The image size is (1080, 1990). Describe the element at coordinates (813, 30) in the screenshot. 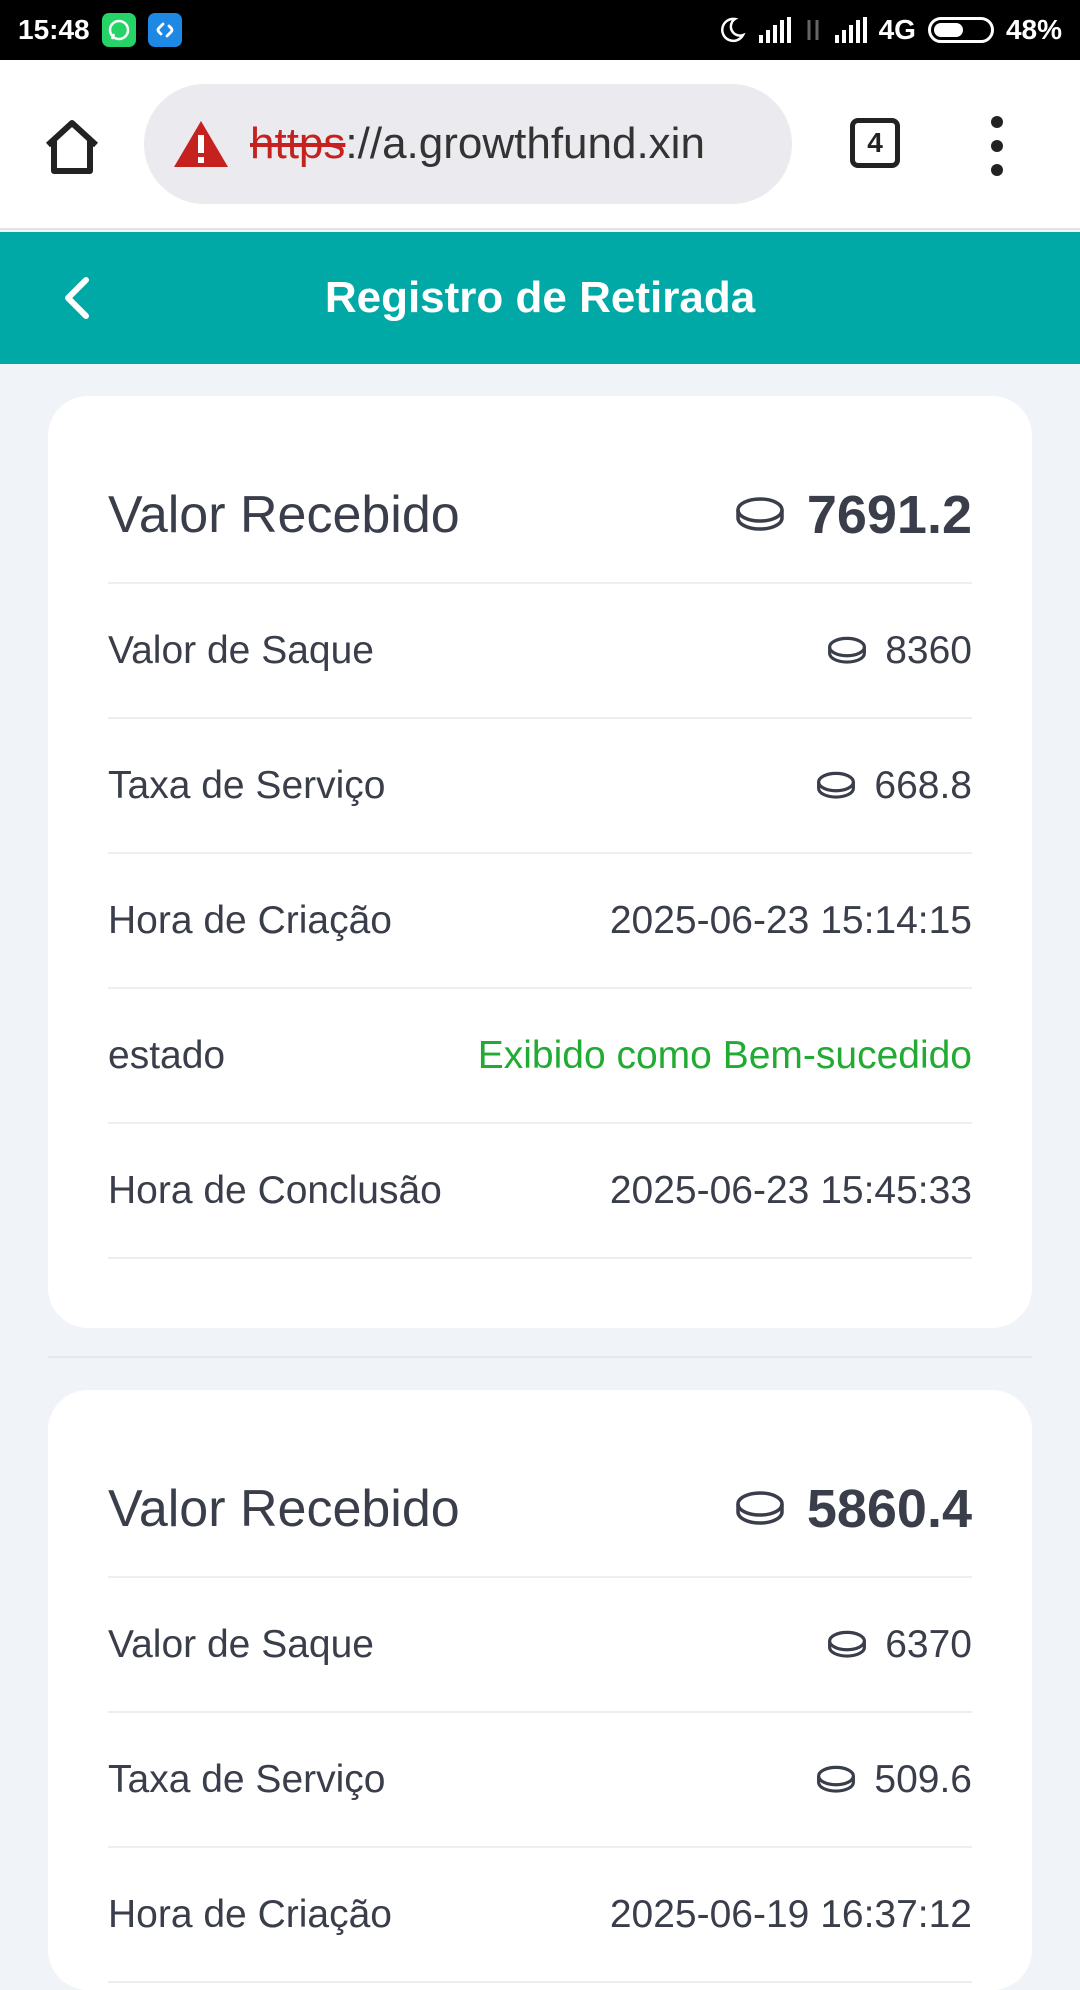

I see `data-arrows-icon` at that location.